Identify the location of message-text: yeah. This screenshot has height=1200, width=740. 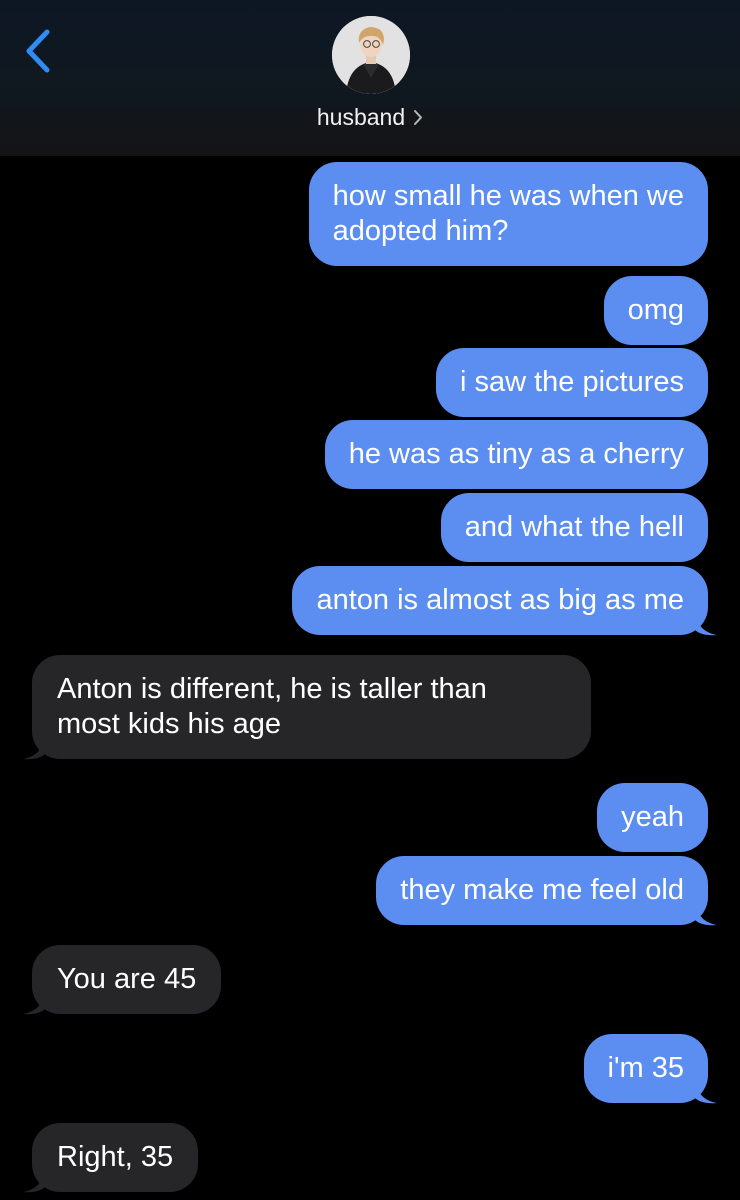
(652, 817).